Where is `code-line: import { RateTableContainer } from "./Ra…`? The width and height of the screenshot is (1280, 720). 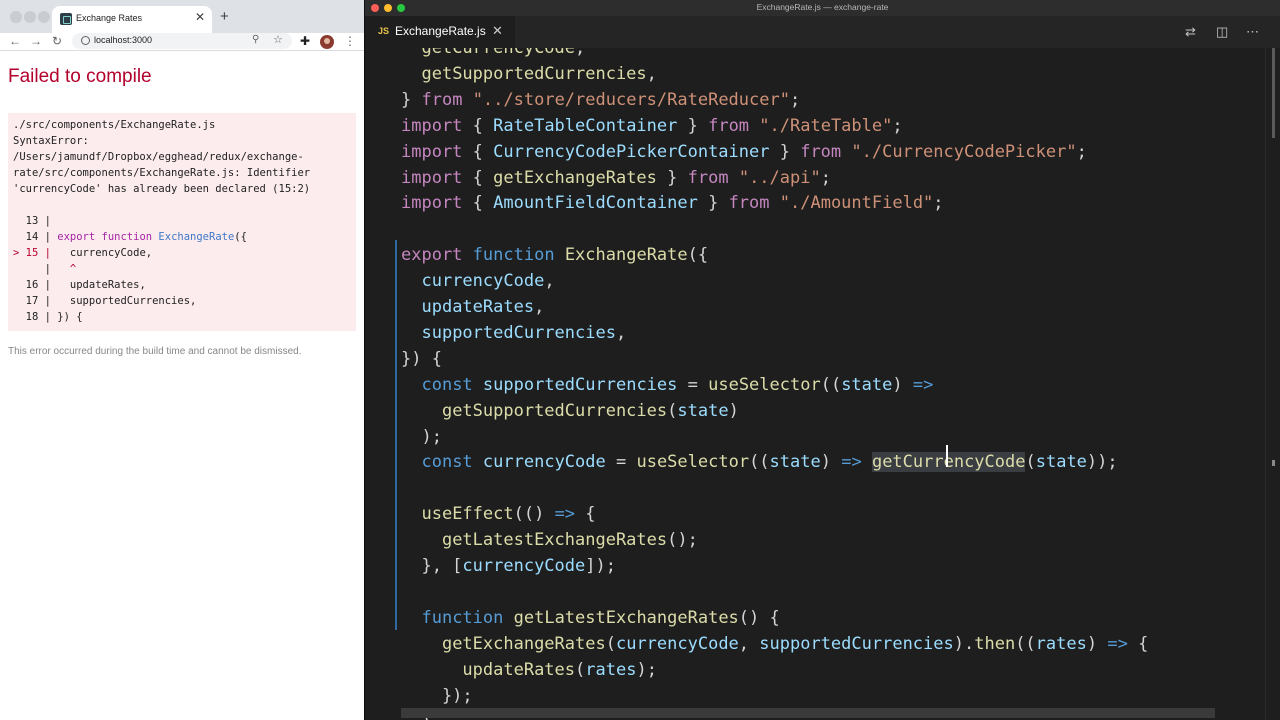 code-line: import { RateTableContainer } from "./Ra… is located at coordinates (652, 126).